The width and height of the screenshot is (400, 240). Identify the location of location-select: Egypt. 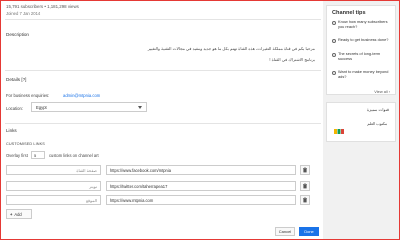
(89, 107).